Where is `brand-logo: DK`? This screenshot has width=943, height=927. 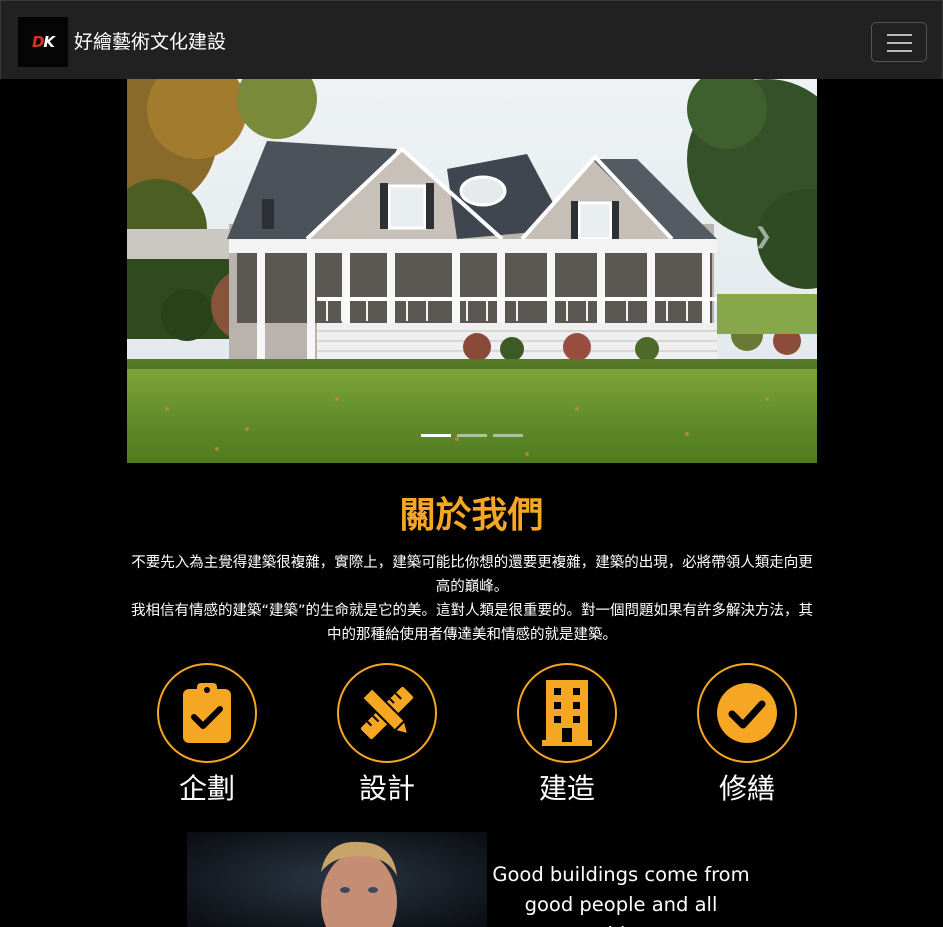 brand-logo: DK is located at coordinates (43, 42).